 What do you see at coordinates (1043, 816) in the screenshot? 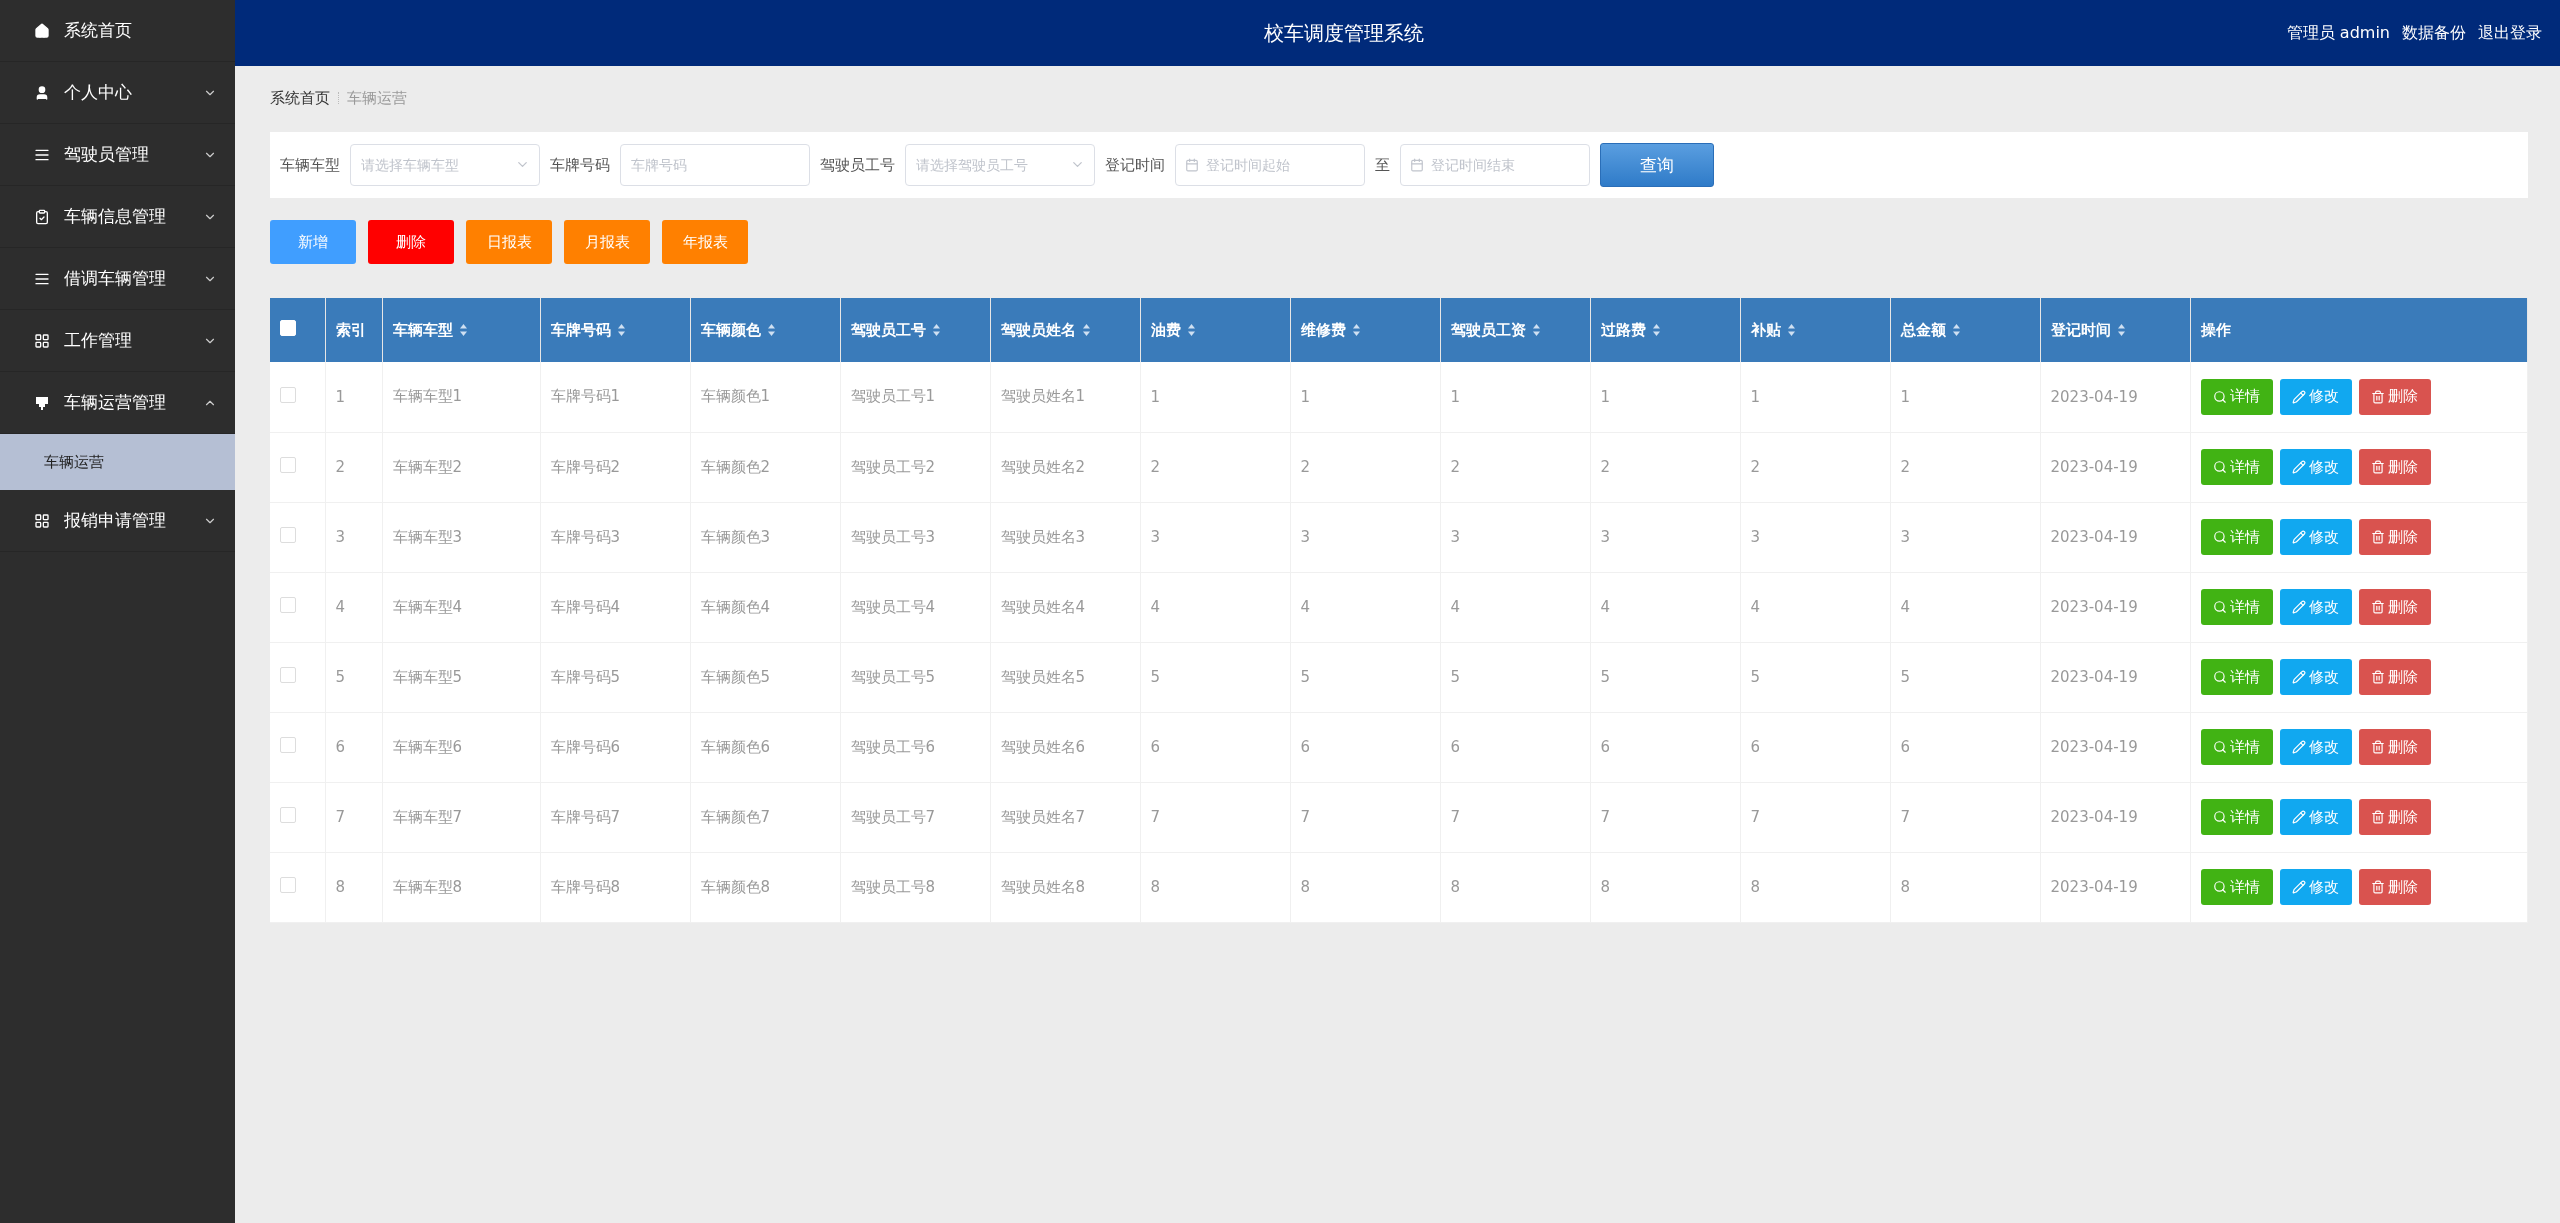
I see `table-cell: 驾驶员姓名7` at bounding box center [1043, 816].